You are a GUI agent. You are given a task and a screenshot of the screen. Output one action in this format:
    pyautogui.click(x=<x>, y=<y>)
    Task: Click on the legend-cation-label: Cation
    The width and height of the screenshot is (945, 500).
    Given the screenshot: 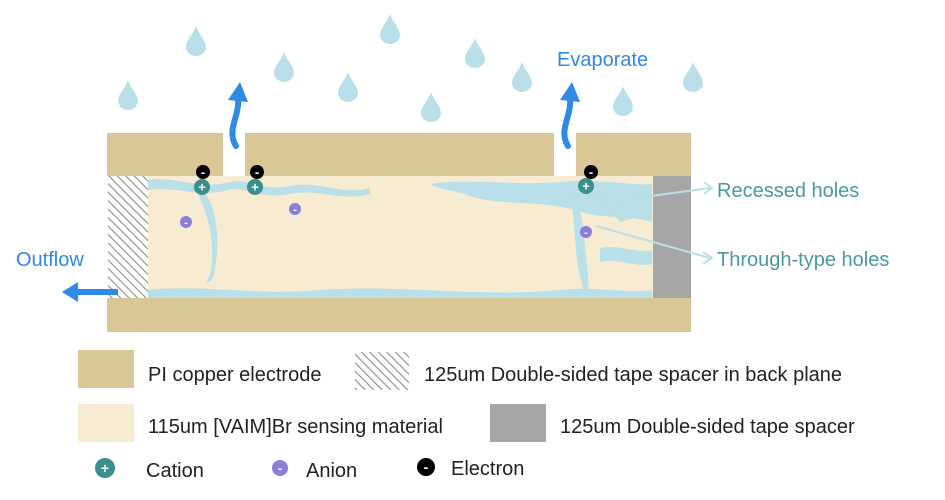 What is the action you would take?
    pyautogui.click(x=175, y=471)
    